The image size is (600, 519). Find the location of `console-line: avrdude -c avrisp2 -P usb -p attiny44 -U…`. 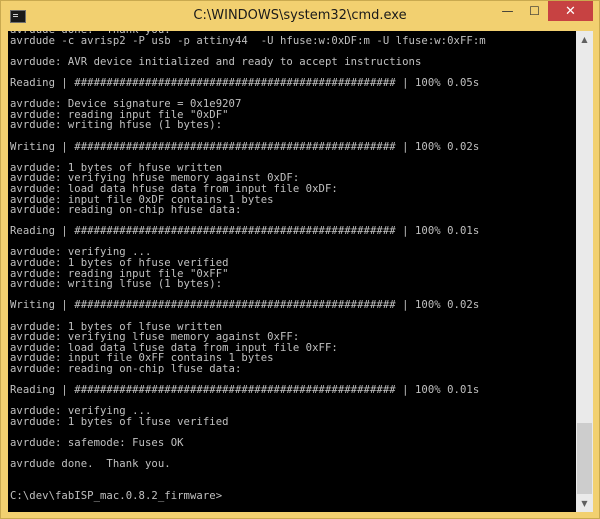

console-line: avrdude -c avrisp2 -P usb -p attiny44 -U… is located at coordinates (248, 40).